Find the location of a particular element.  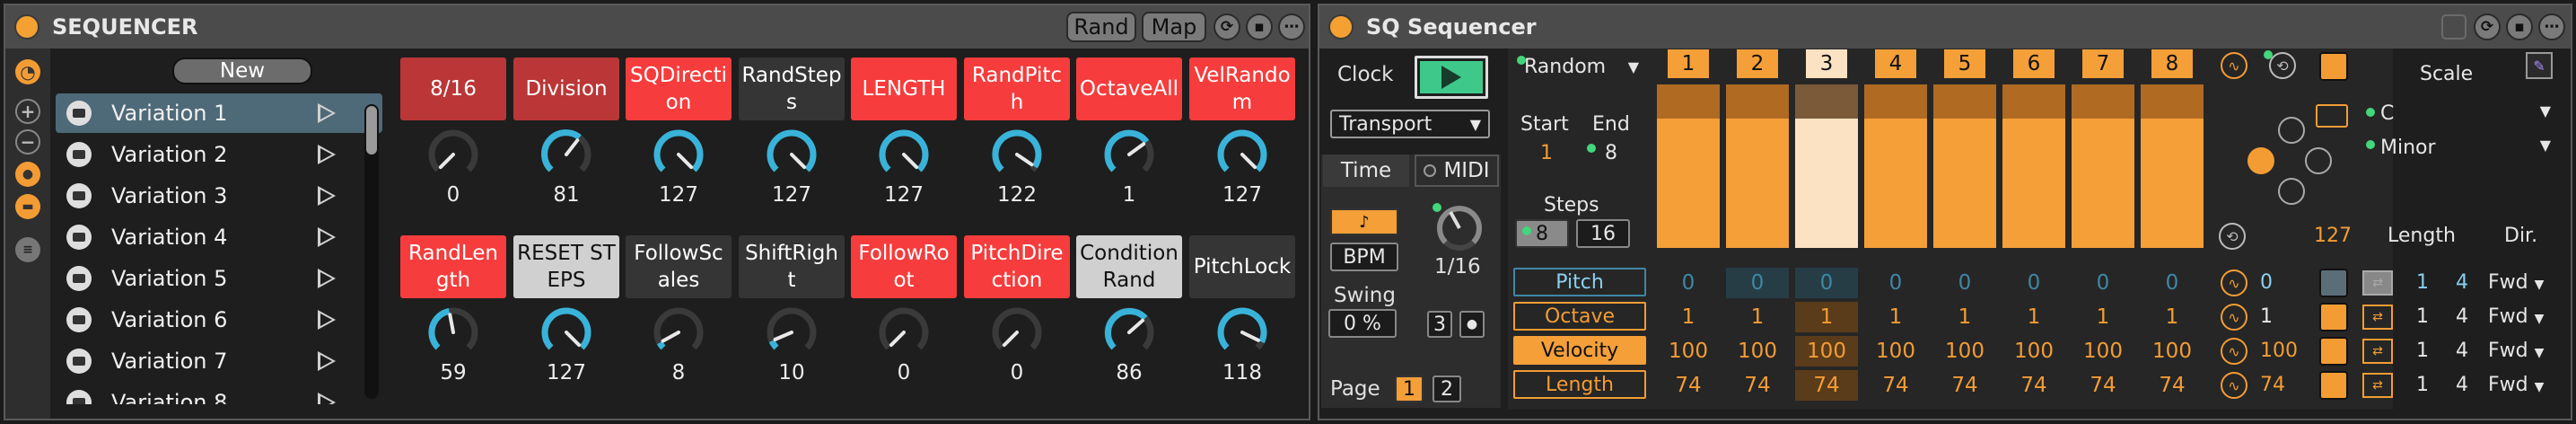

remove-variation-icon: − is located at coordinates (27, 142).